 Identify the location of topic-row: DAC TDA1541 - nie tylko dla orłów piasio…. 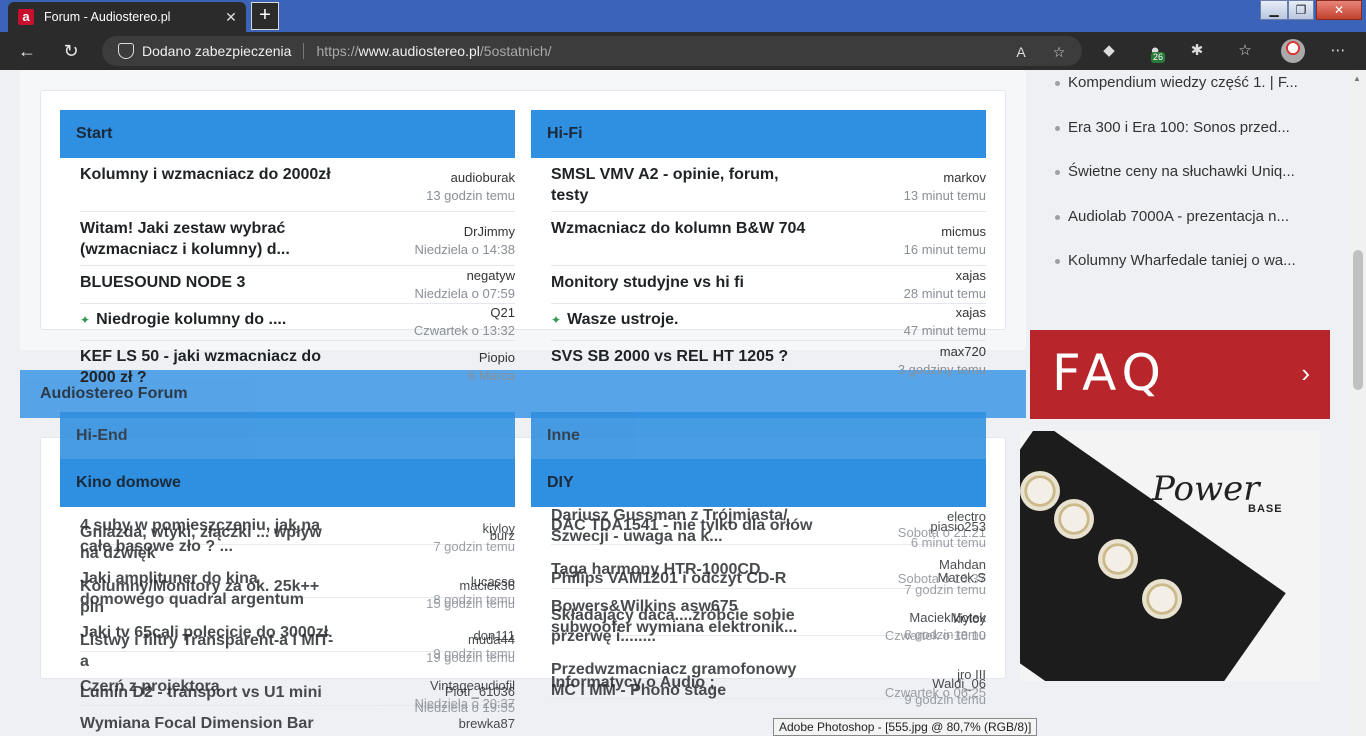
(768, 535).